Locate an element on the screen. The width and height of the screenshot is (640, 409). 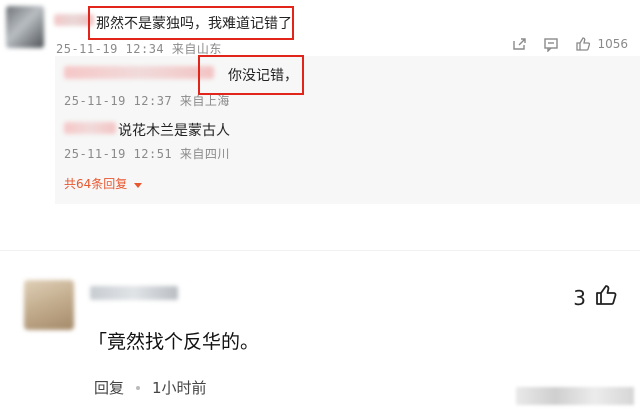
thumbs-up-icon is located at coordinates (606, 297).